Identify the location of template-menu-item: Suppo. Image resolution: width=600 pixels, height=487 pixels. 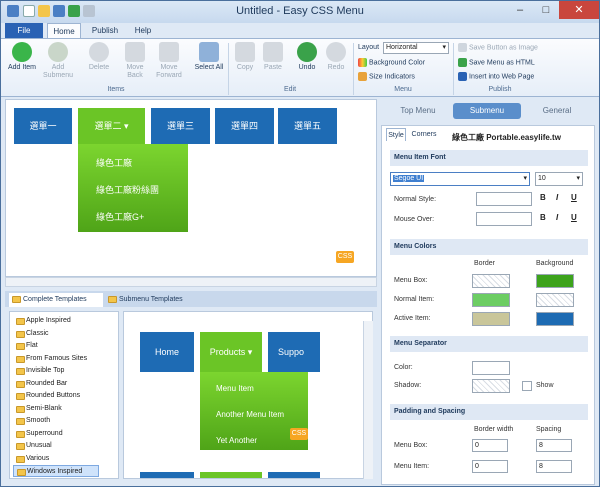
(294, 352).